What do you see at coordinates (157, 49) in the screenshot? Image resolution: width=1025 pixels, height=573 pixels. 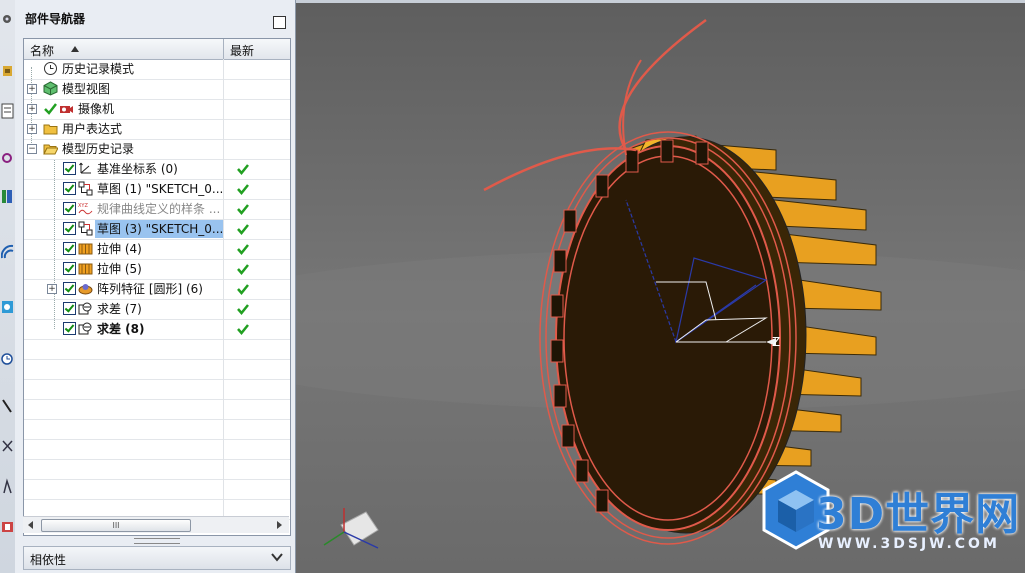 I see `tree-header: 名称 最新` at bounding box center [157, 49].